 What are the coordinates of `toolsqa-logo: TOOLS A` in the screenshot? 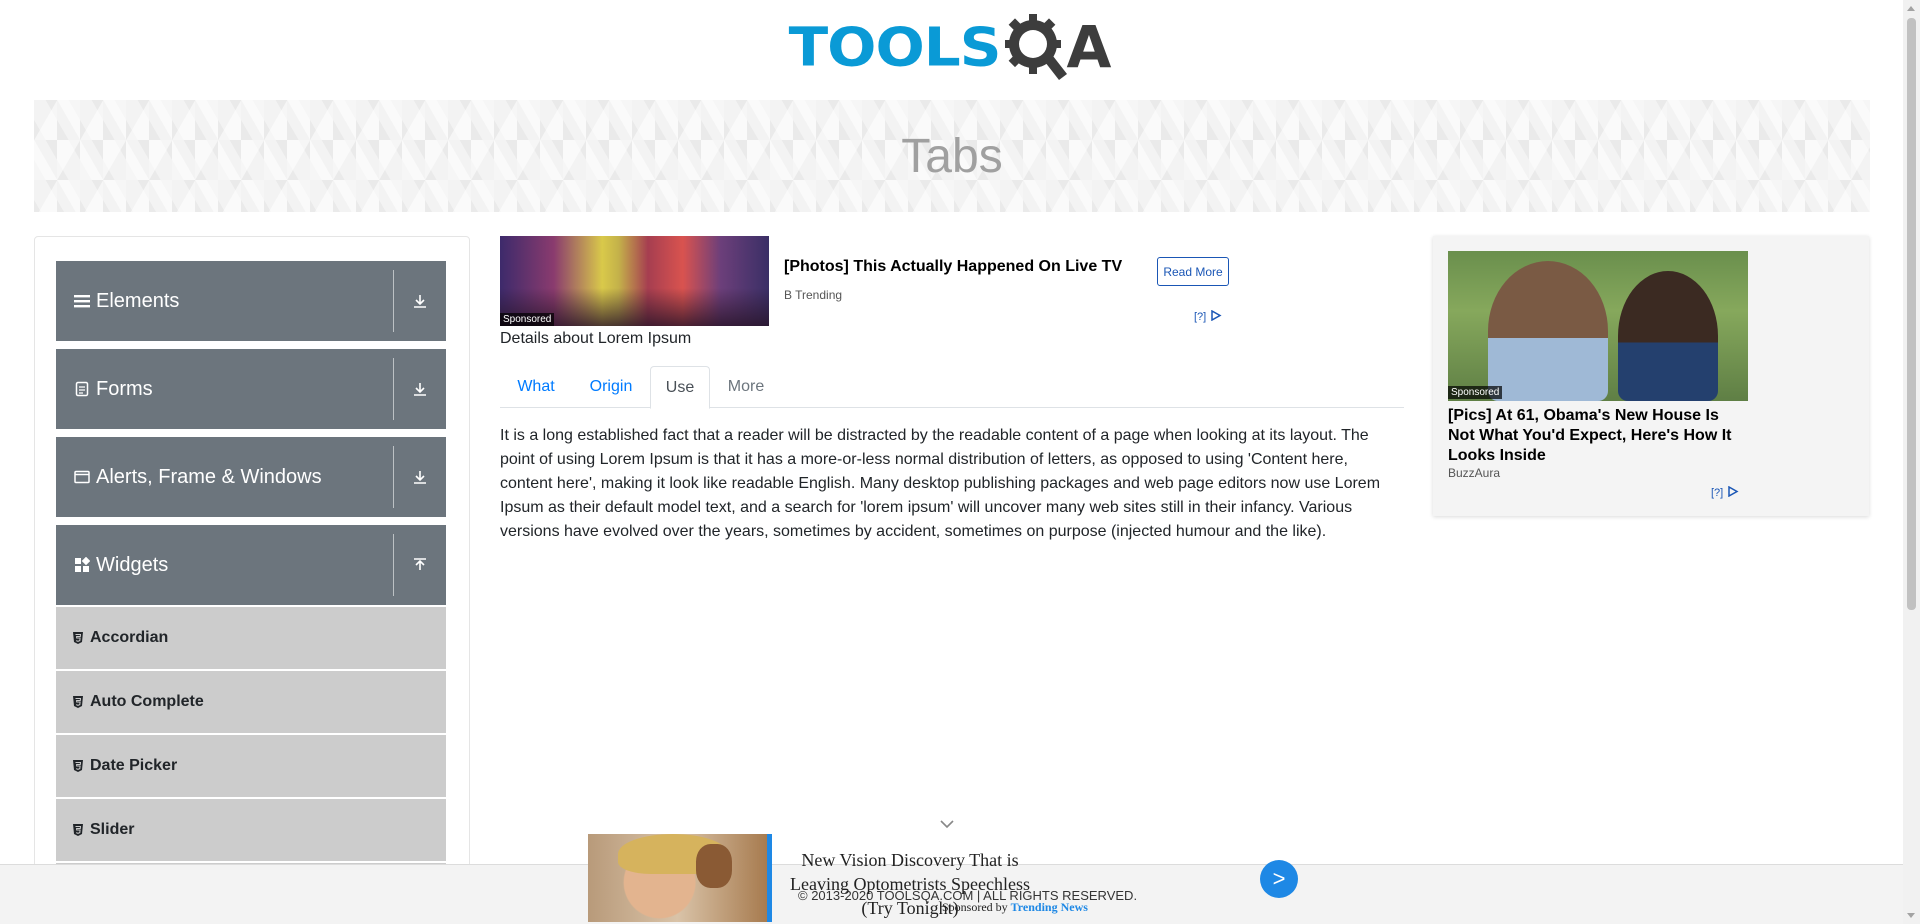 It's located at (950, 47).